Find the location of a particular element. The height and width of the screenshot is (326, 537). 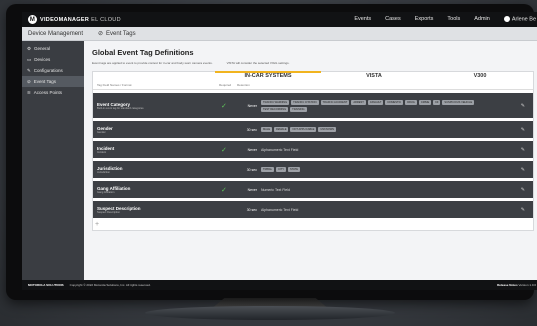

sidebar-item-configurations: ✎ Configurations is located at coordinates (53, 70).